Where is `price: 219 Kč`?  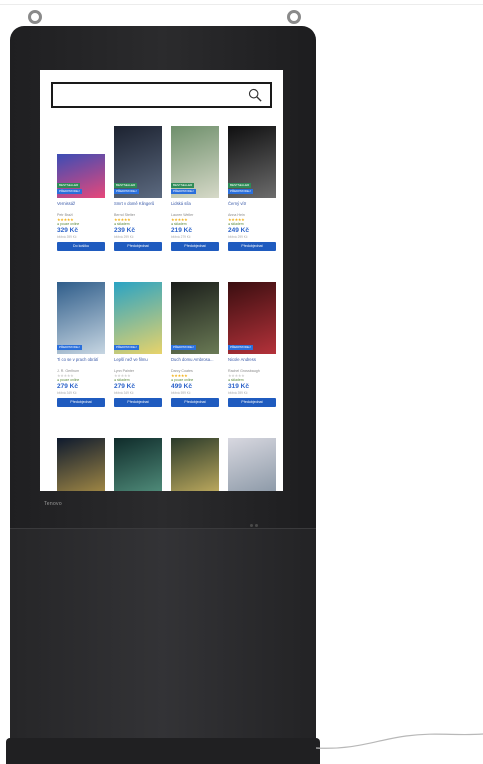 price: 219 Kč is located at coordinates (181, 230).